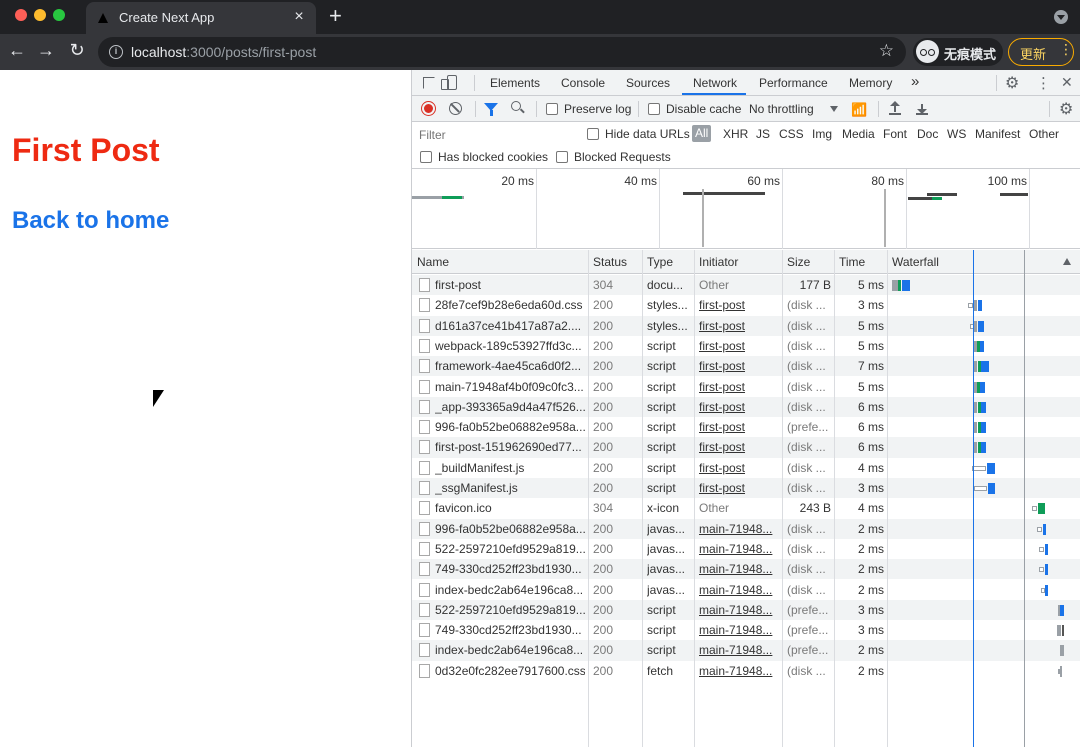 This screenshot has width=1080, height=747. What do you see at coordinates (562, 157) in the screenshot?
I see `blocked-requests-checkbox` at bounding box center [562, 157].